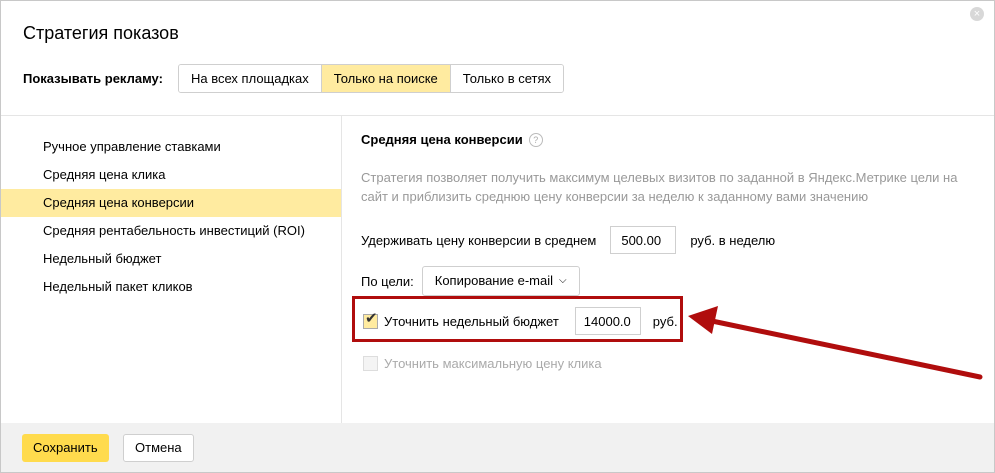 This screenshot has height=473, width=995. Describe the element at coordinates (471, 321) in the screenshot. I see `weekly-budget-label: Уточнить недельный бюджет` at that location.